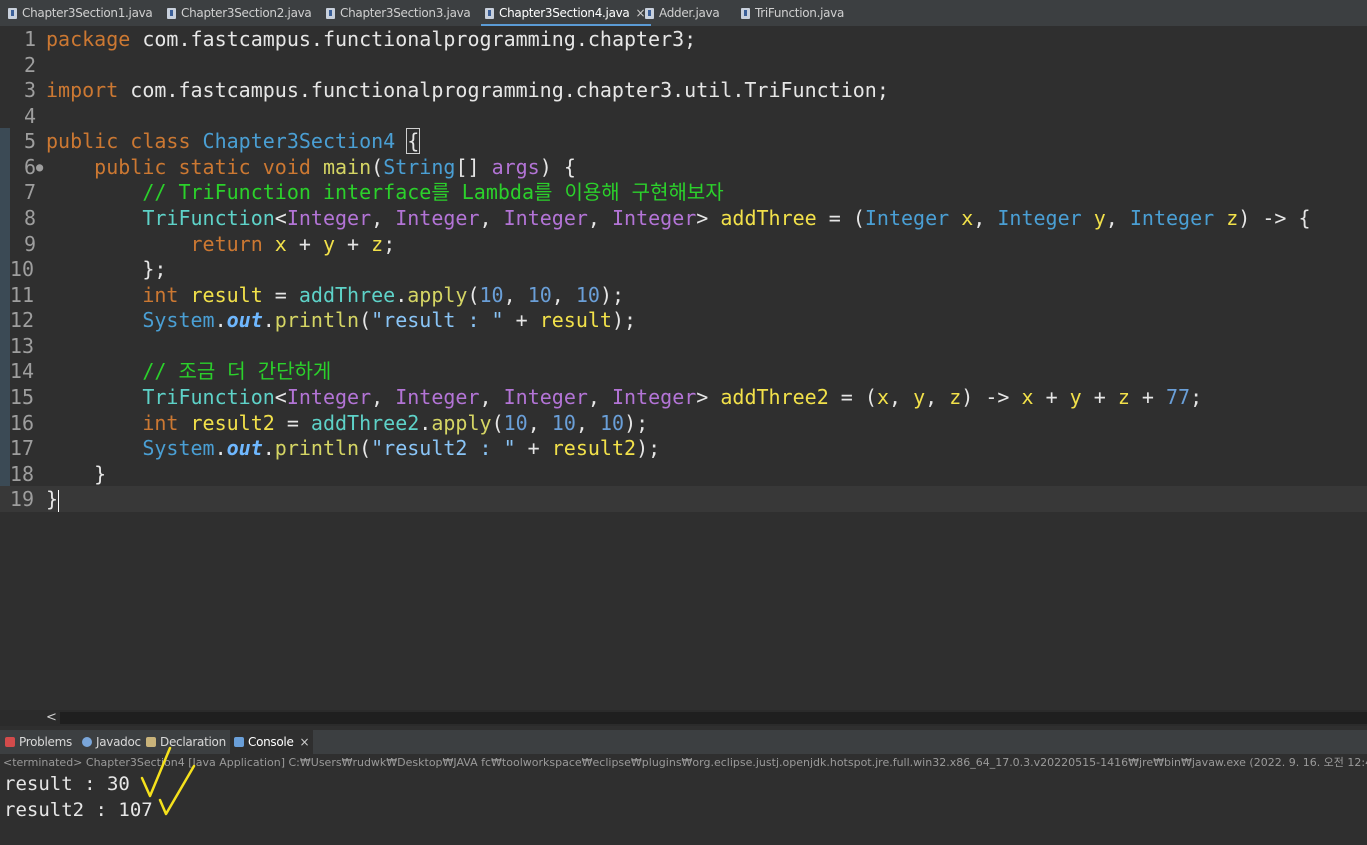  Describe the element at coordinates (21, 295) in the screenshot. I see `line-number: 11` at that location.